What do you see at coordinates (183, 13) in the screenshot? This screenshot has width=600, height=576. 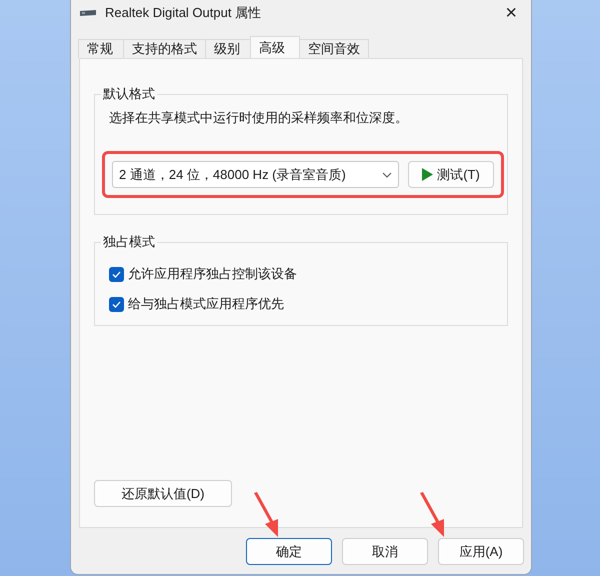 I see `window-title: Realtek Digital Output 属性` at bounding box center [183, 13].